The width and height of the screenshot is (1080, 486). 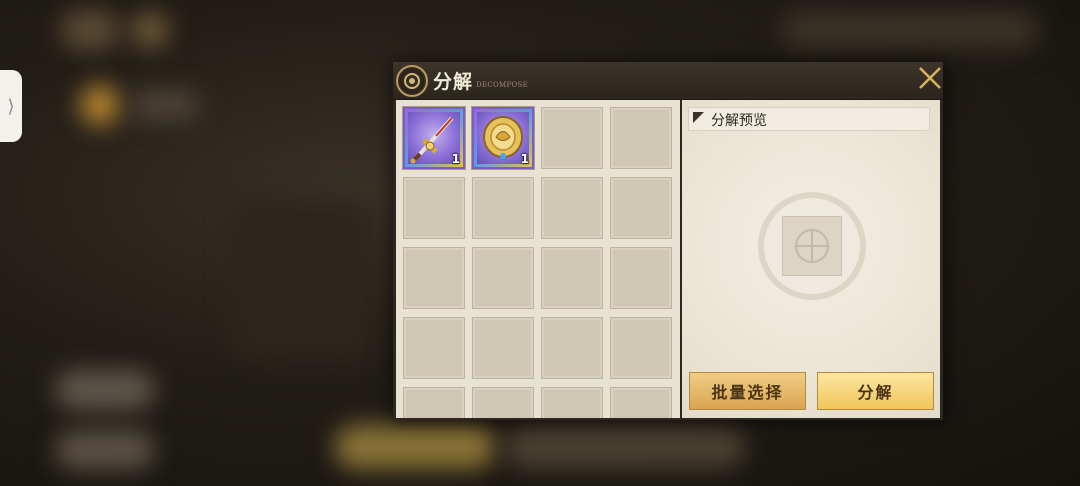 I want to click on chevron-right-icon: ⟩, so click(x=11, y=106).